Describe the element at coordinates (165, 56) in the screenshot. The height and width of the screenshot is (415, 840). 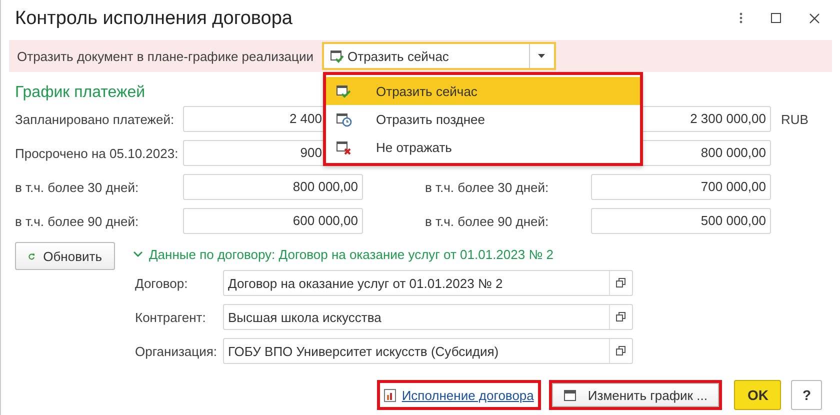
I see `reflect-label: Отразить документ в плане-графике реализации` at that location.